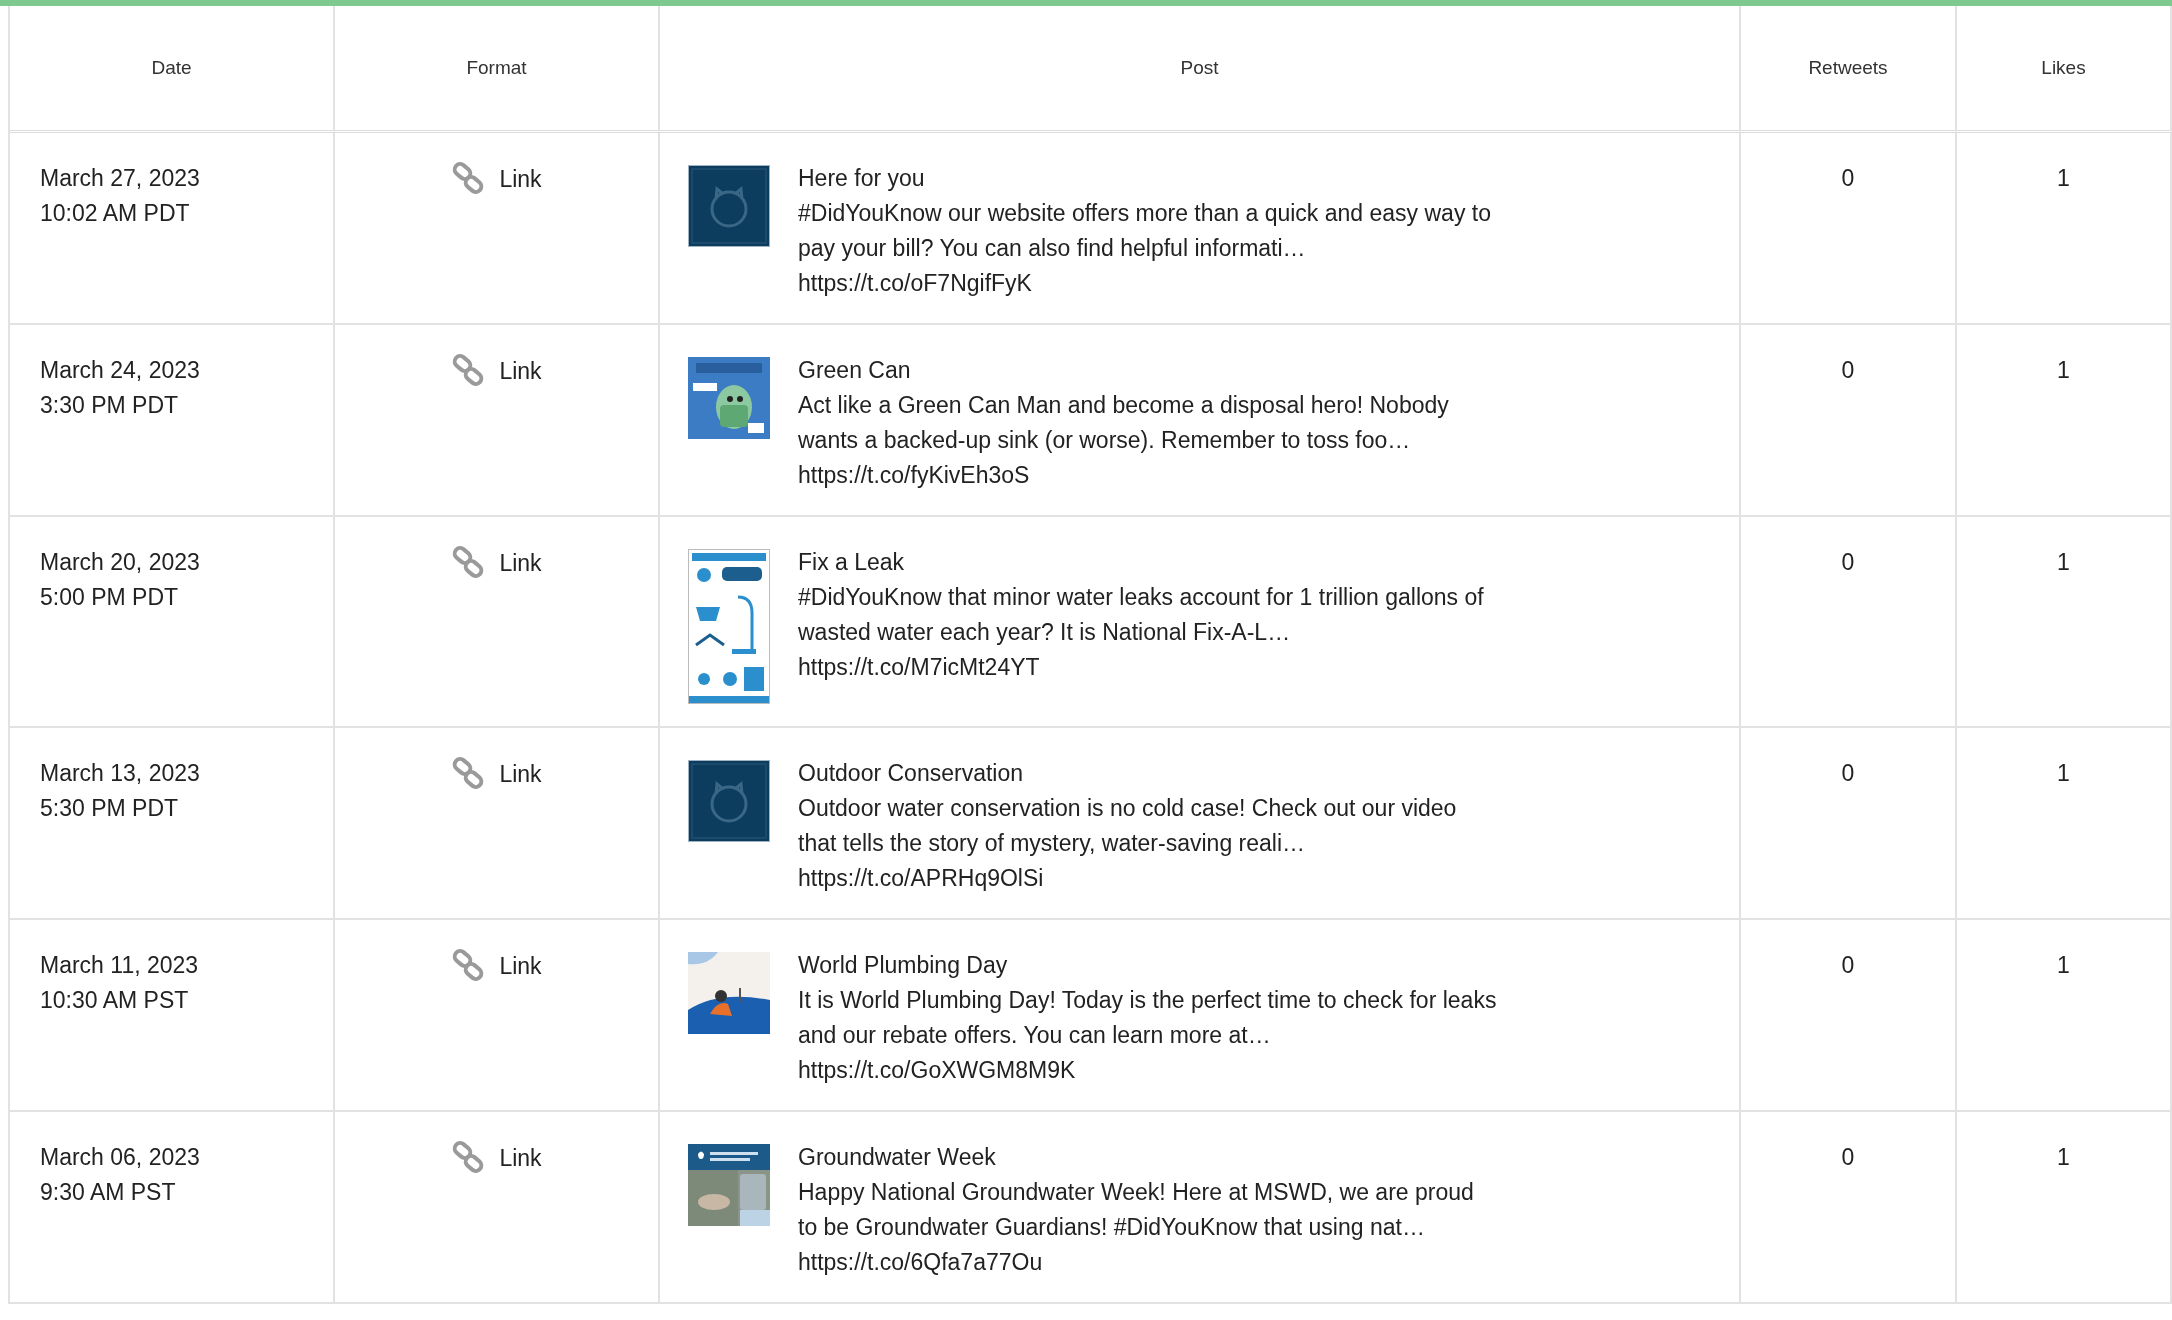 This screenshot has width=2172, height=1320. I want to click on post-title: Fix a Leak, so click(851, 562).